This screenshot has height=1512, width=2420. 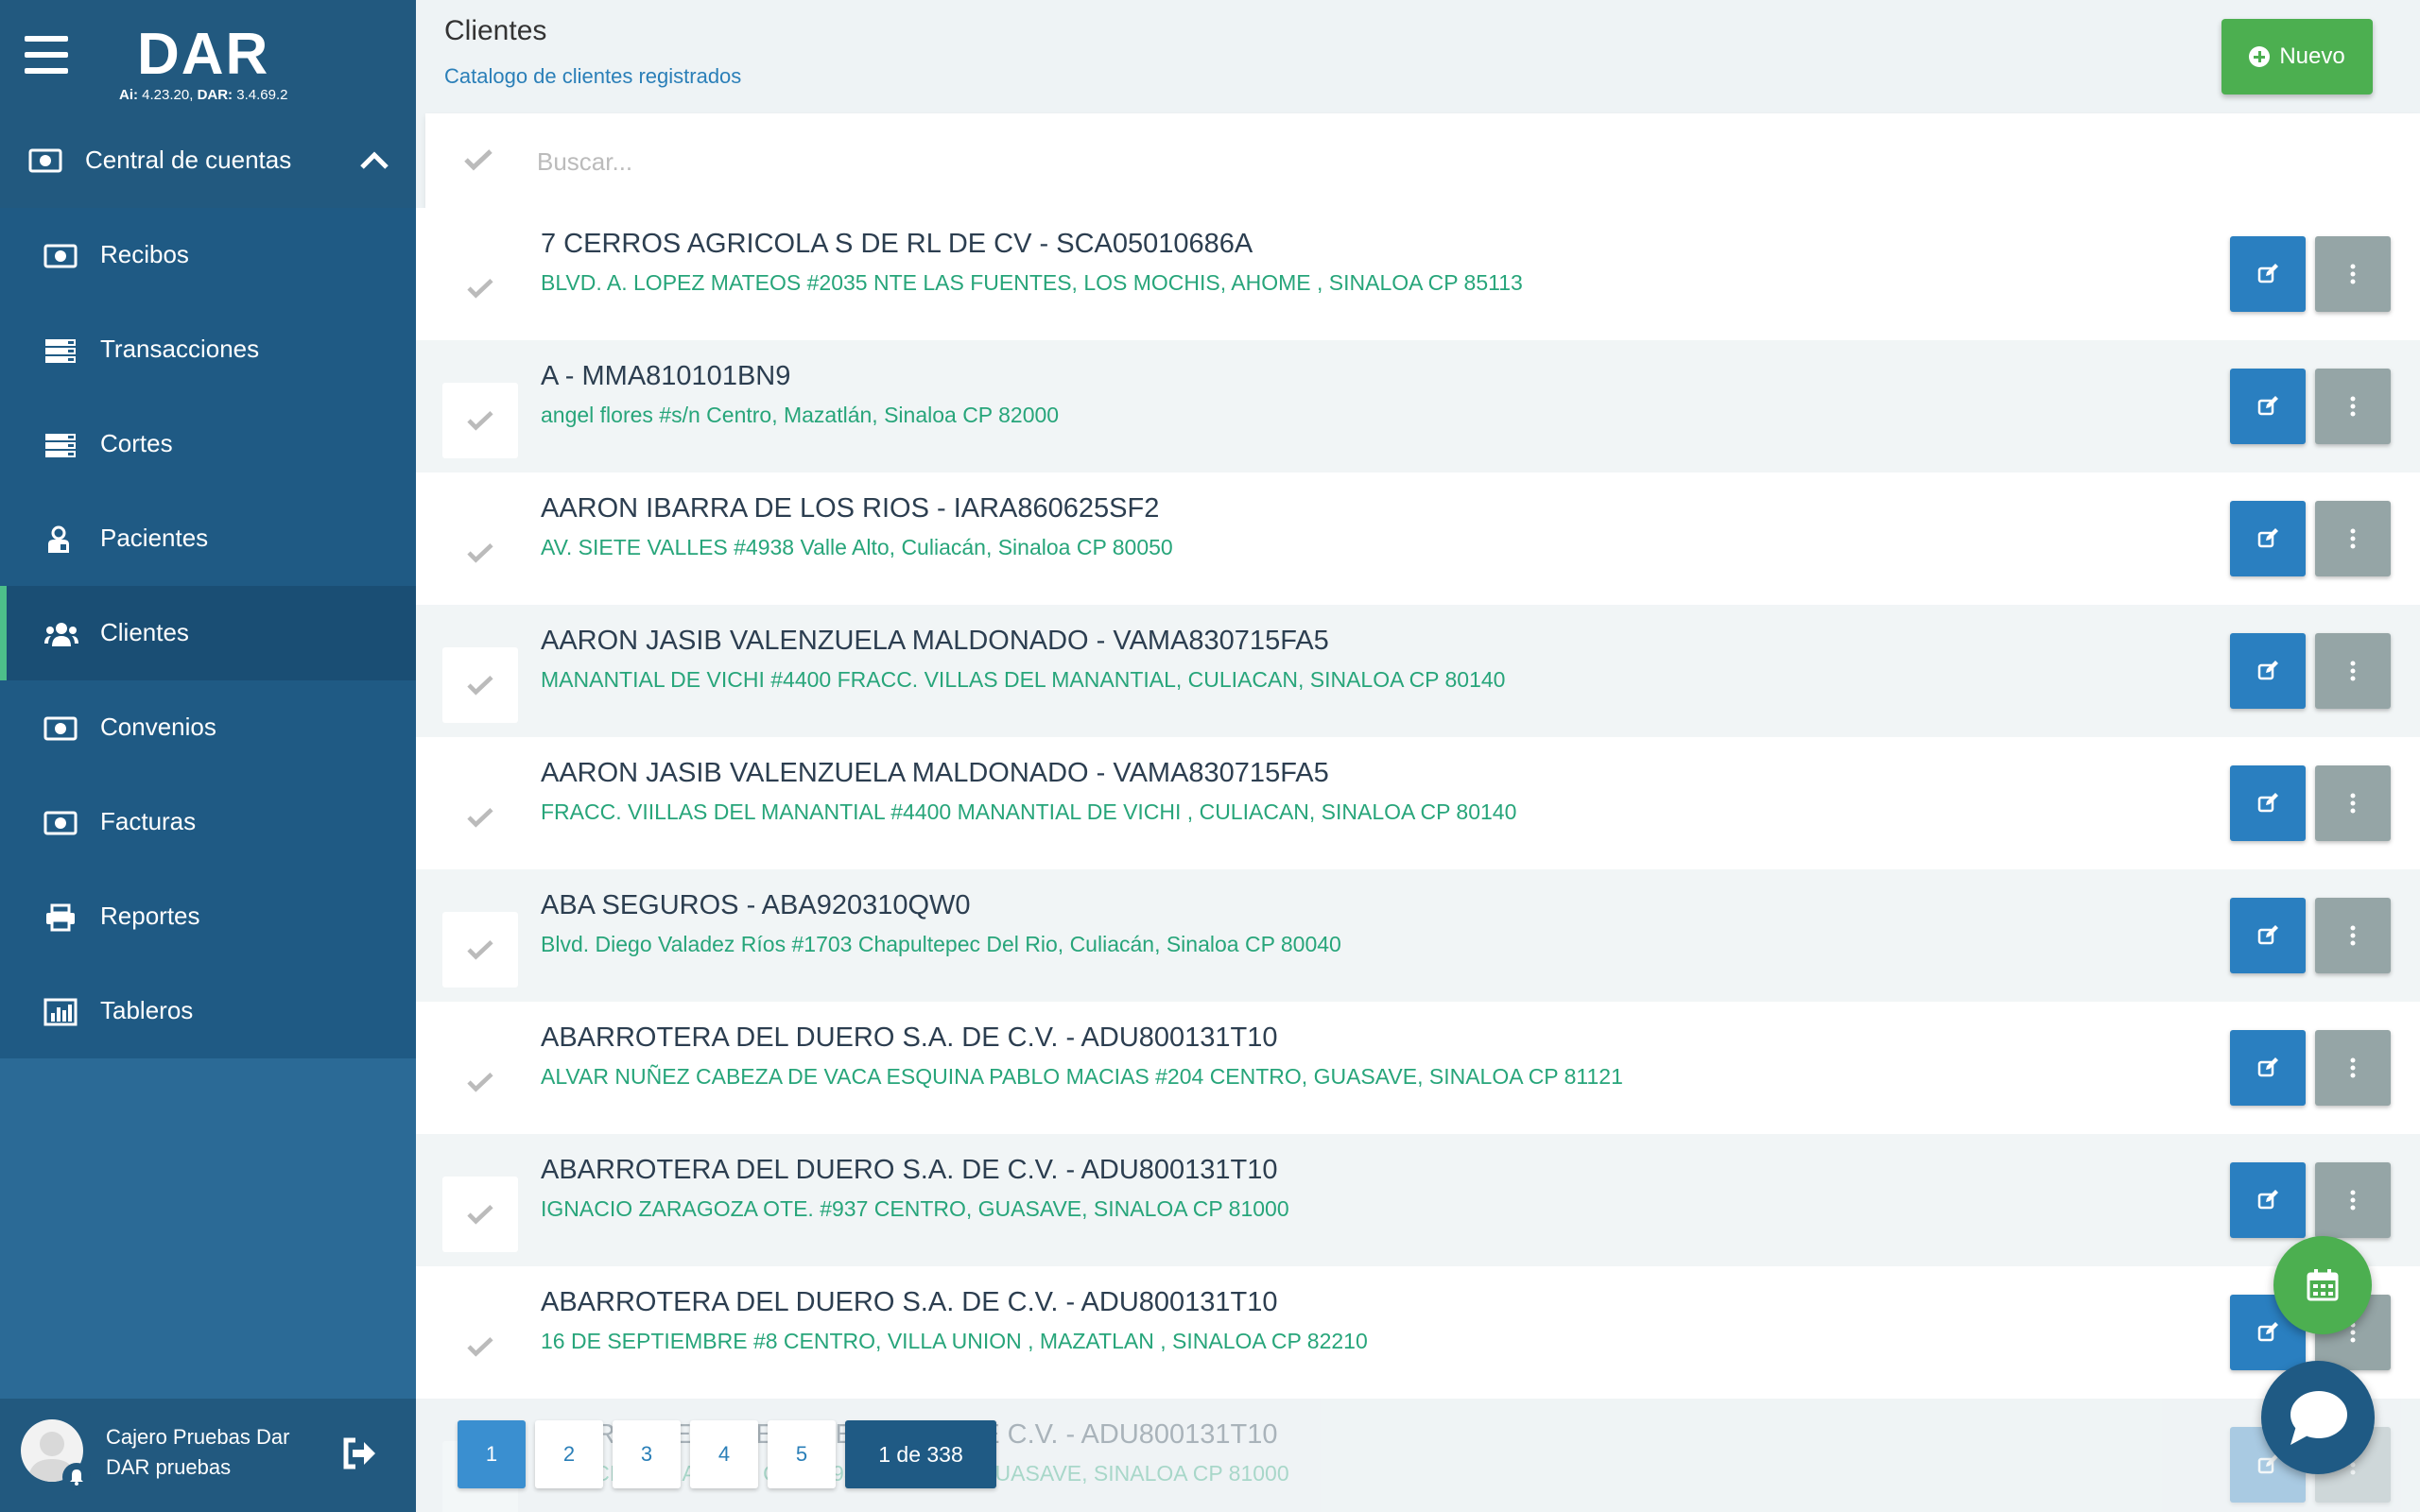 What do you see at coordinates (208, 255) in the screenshot?
I see `sidebar-item-recibos: Recibos` at bounding box center [208, 255].